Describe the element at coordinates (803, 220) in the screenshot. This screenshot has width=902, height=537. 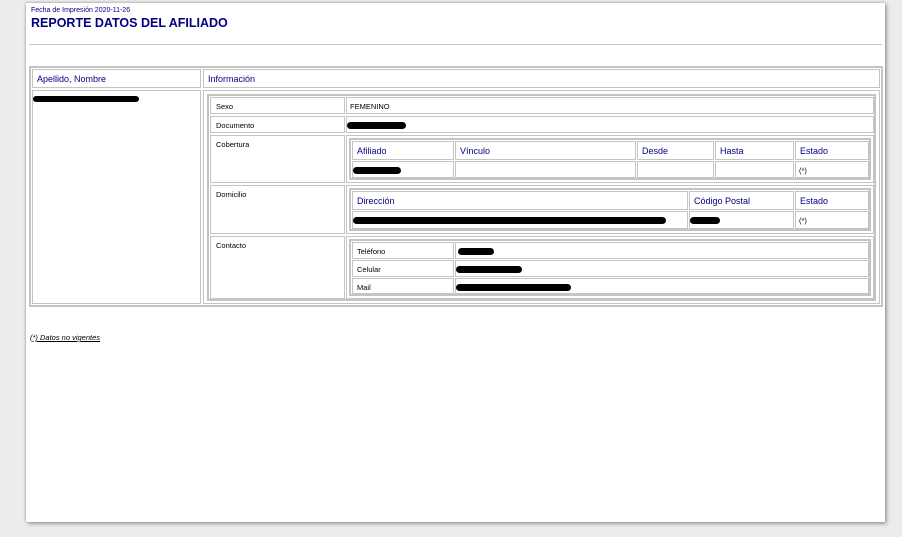
I see `domicilio-estado-value: (*)` at that location.